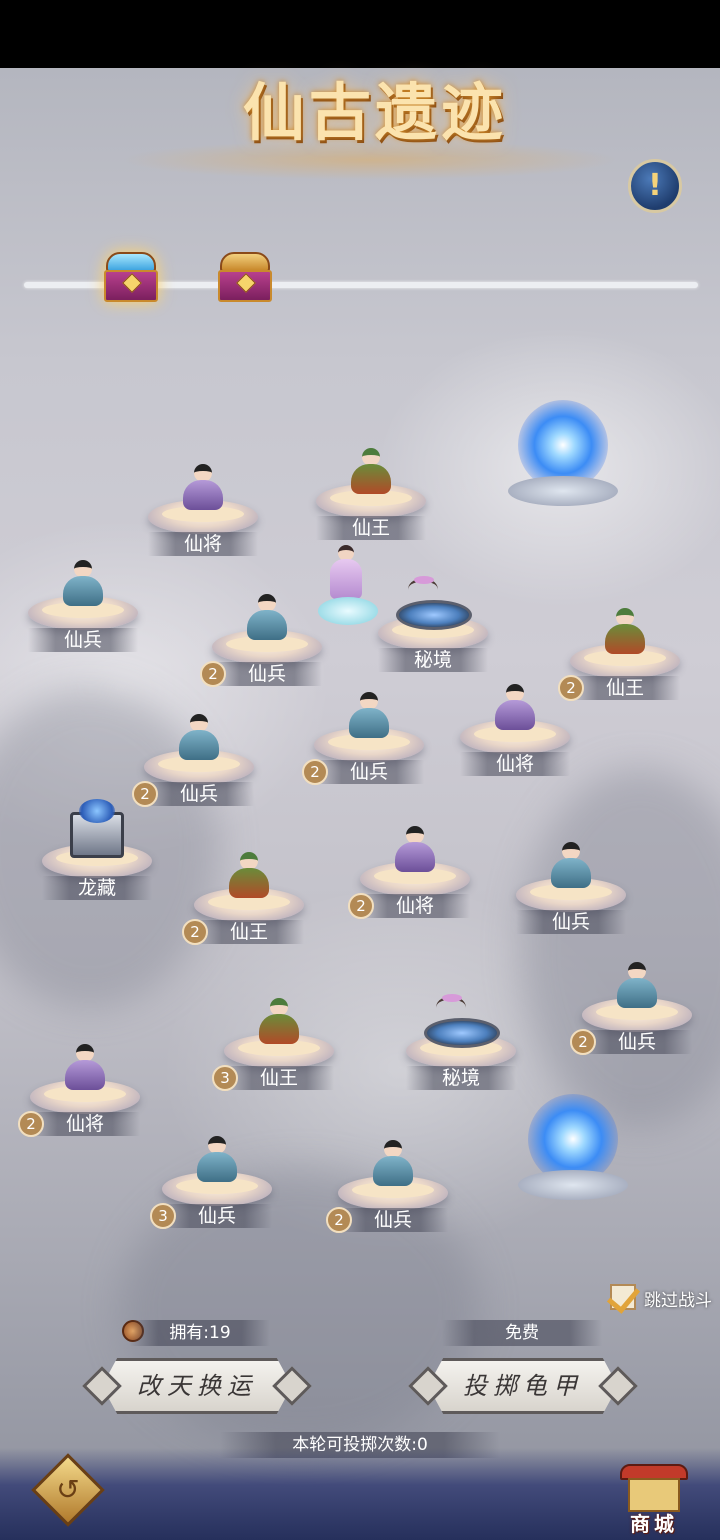 The width and height of the screenshot is (720, 1540). I want to click on free-label: 免费, so click(522, 1333).